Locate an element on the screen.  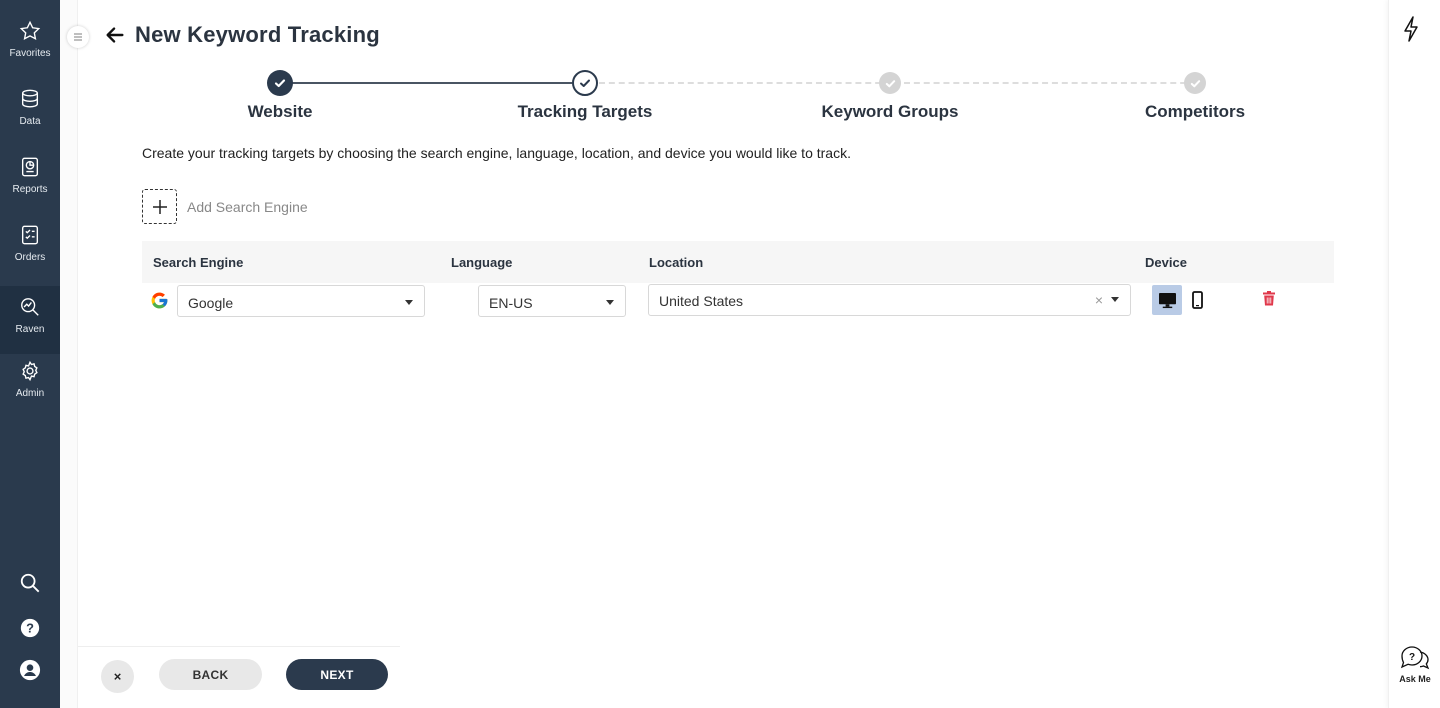
mobile-phone-icon is located at coordinates (1197, 300).